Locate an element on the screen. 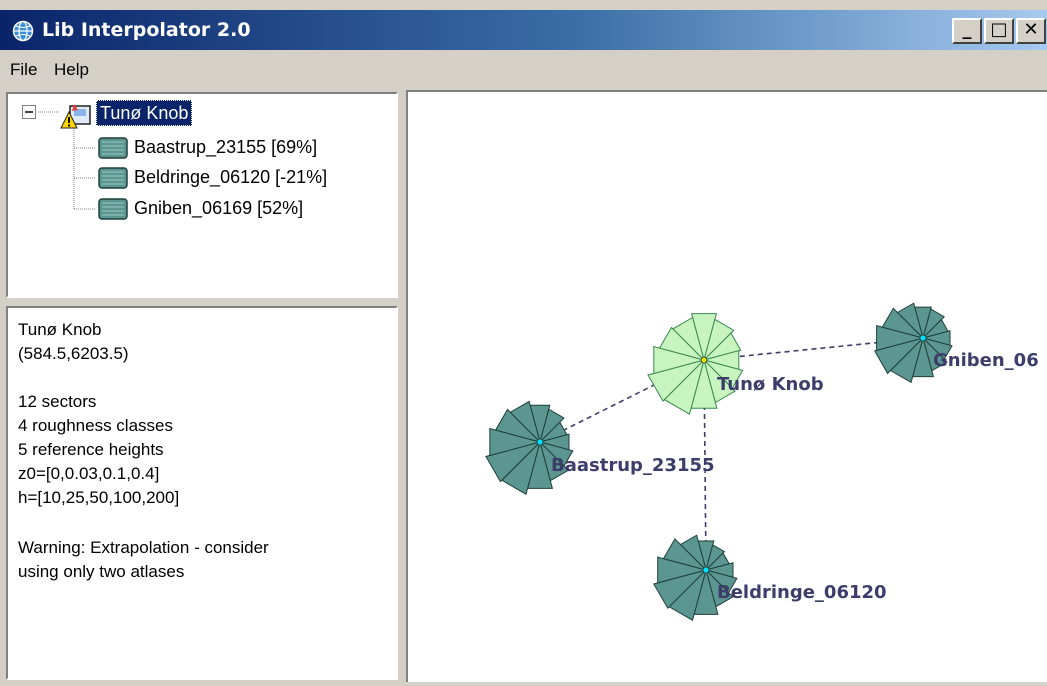 The image size is (1047, 686). menu-help: Help is located at coordinates (71, 70).